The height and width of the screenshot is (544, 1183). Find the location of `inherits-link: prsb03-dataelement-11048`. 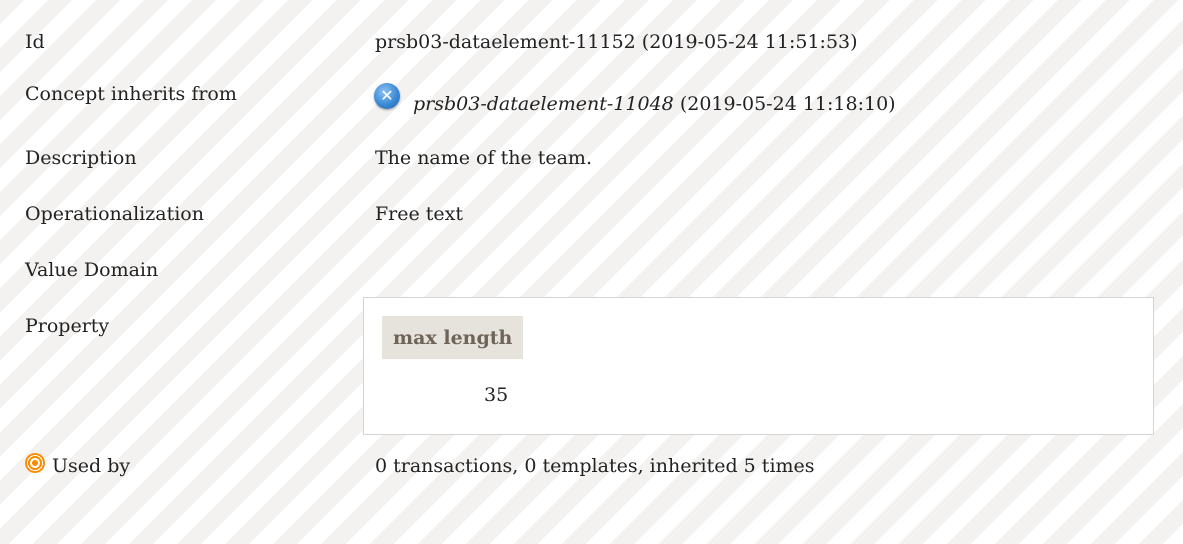

inherits-link: prsb03-dataelement-11048 is located at coordinates (543, 104).